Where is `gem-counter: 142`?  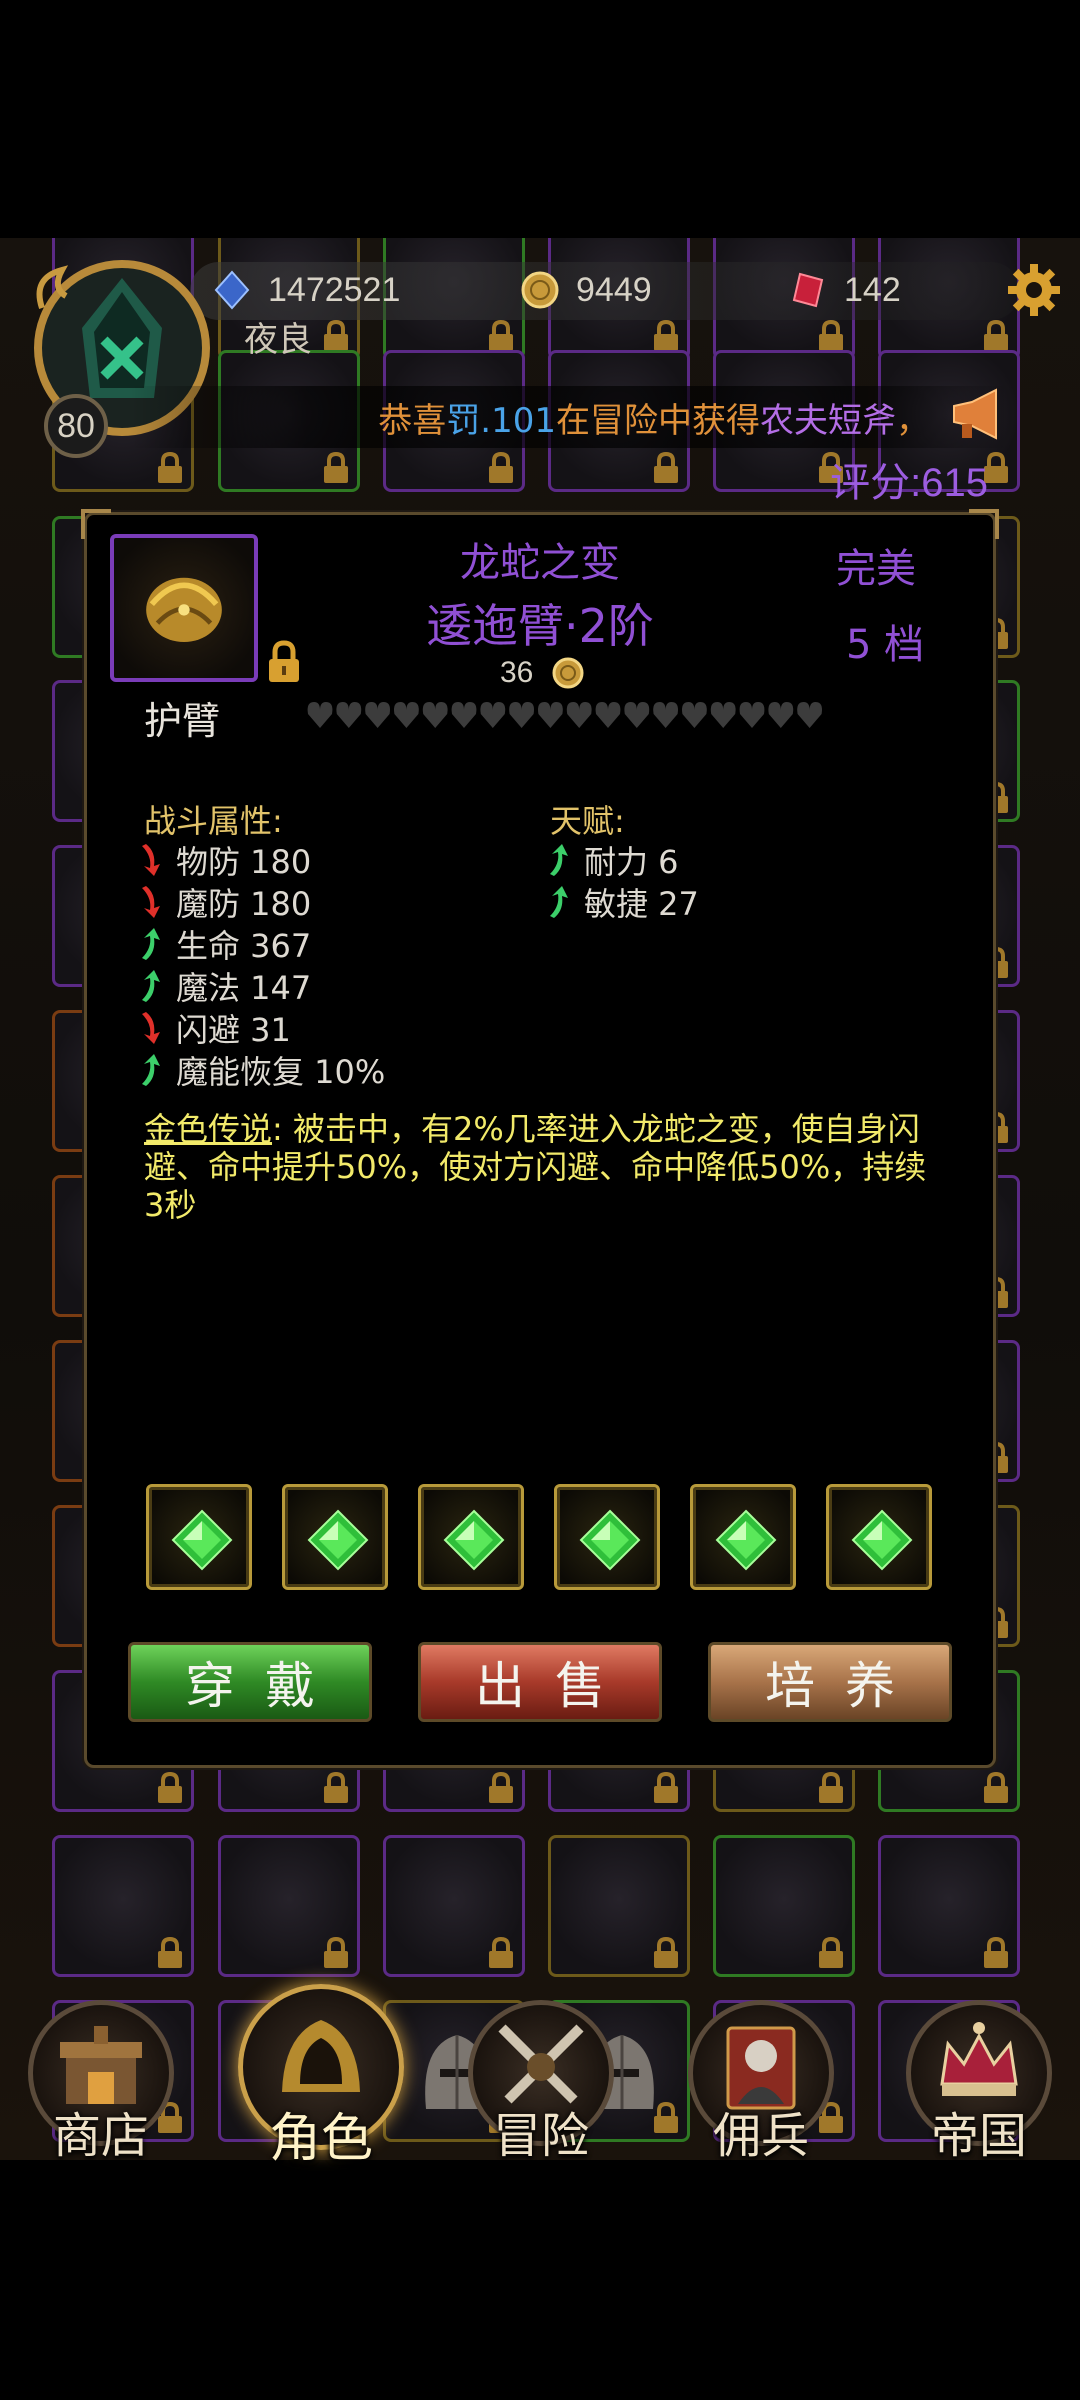 gem-counter: 142 is located at coordinates (844, 290).